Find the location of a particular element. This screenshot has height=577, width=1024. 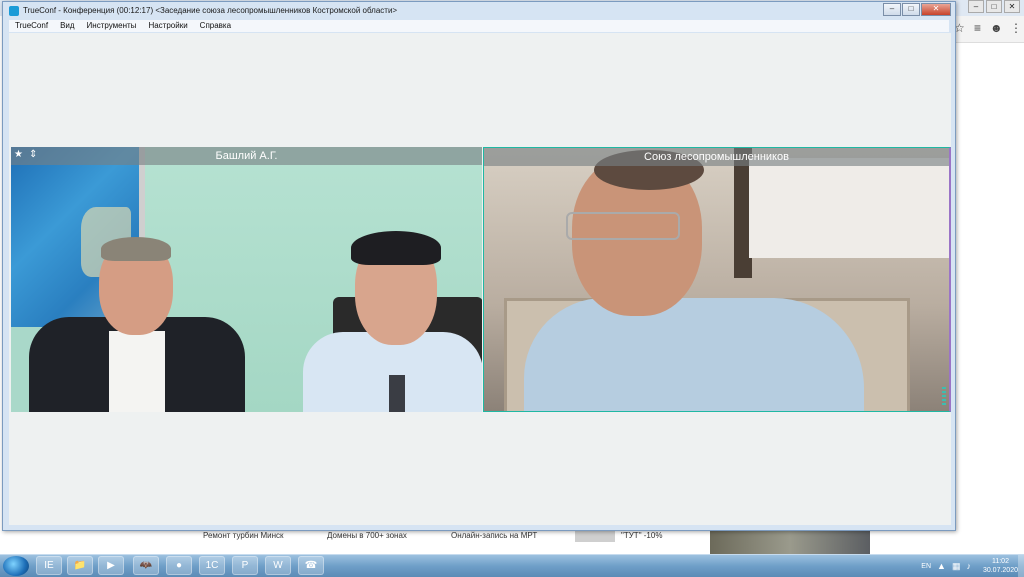

participant-tie is located at coordinates (397, 393).